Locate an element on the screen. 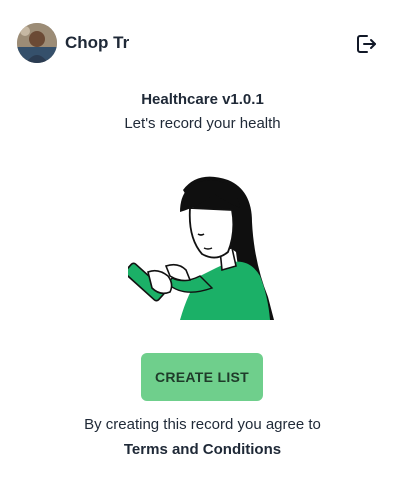  agreement-text: By creating this record you agree to is located at coordinates (202, 424).